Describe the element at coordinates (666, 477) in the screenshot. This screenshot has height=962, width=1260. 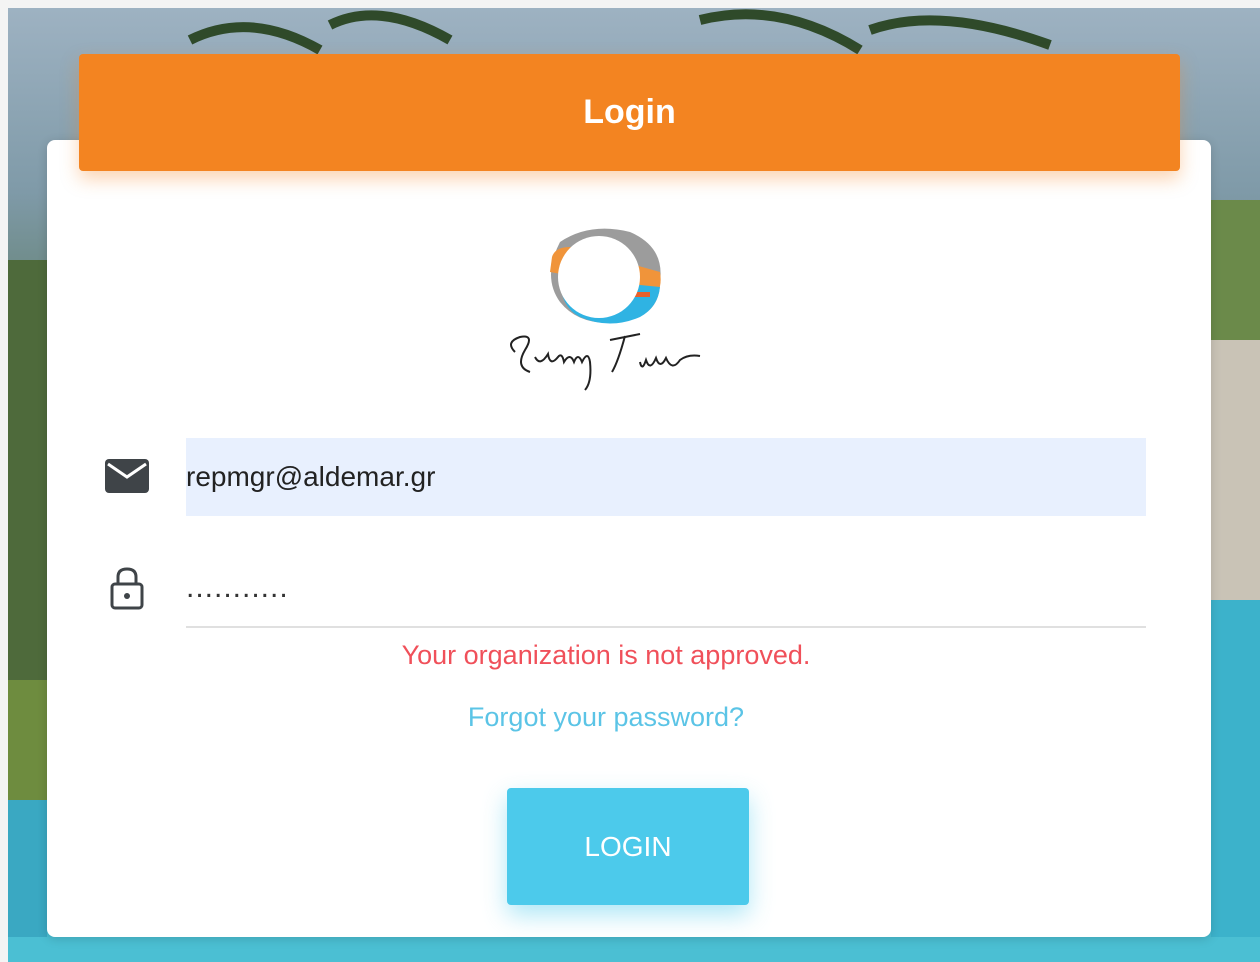
I see `email-field` at that location.